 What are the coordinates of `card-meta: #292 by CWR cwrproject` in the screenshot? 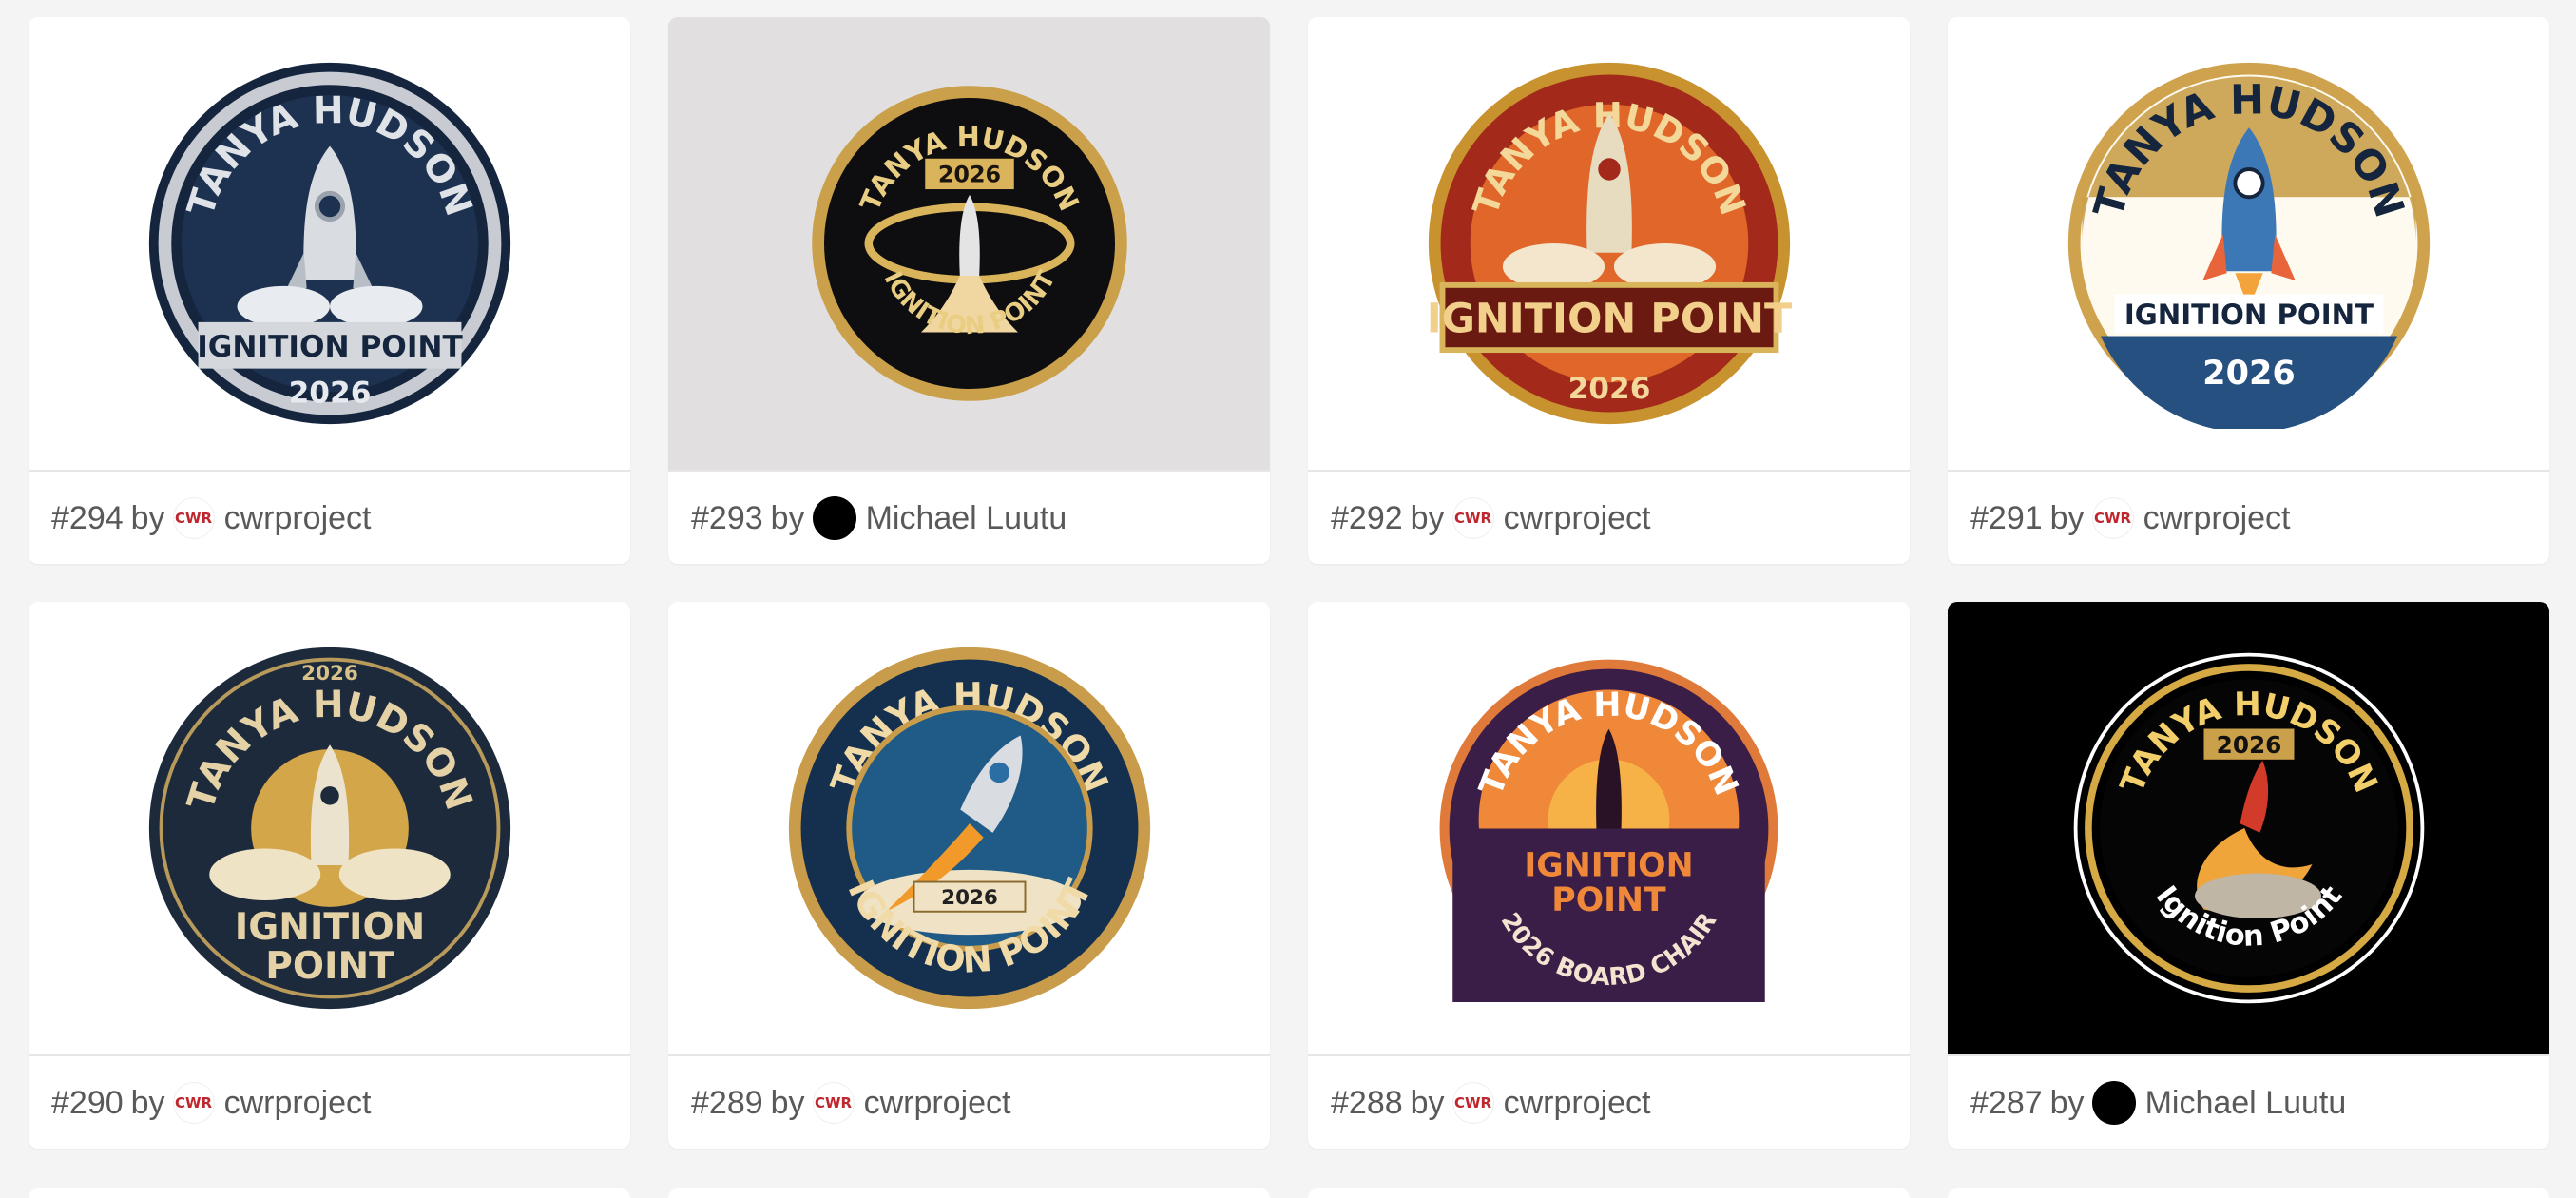 It's located at (1609, 517).